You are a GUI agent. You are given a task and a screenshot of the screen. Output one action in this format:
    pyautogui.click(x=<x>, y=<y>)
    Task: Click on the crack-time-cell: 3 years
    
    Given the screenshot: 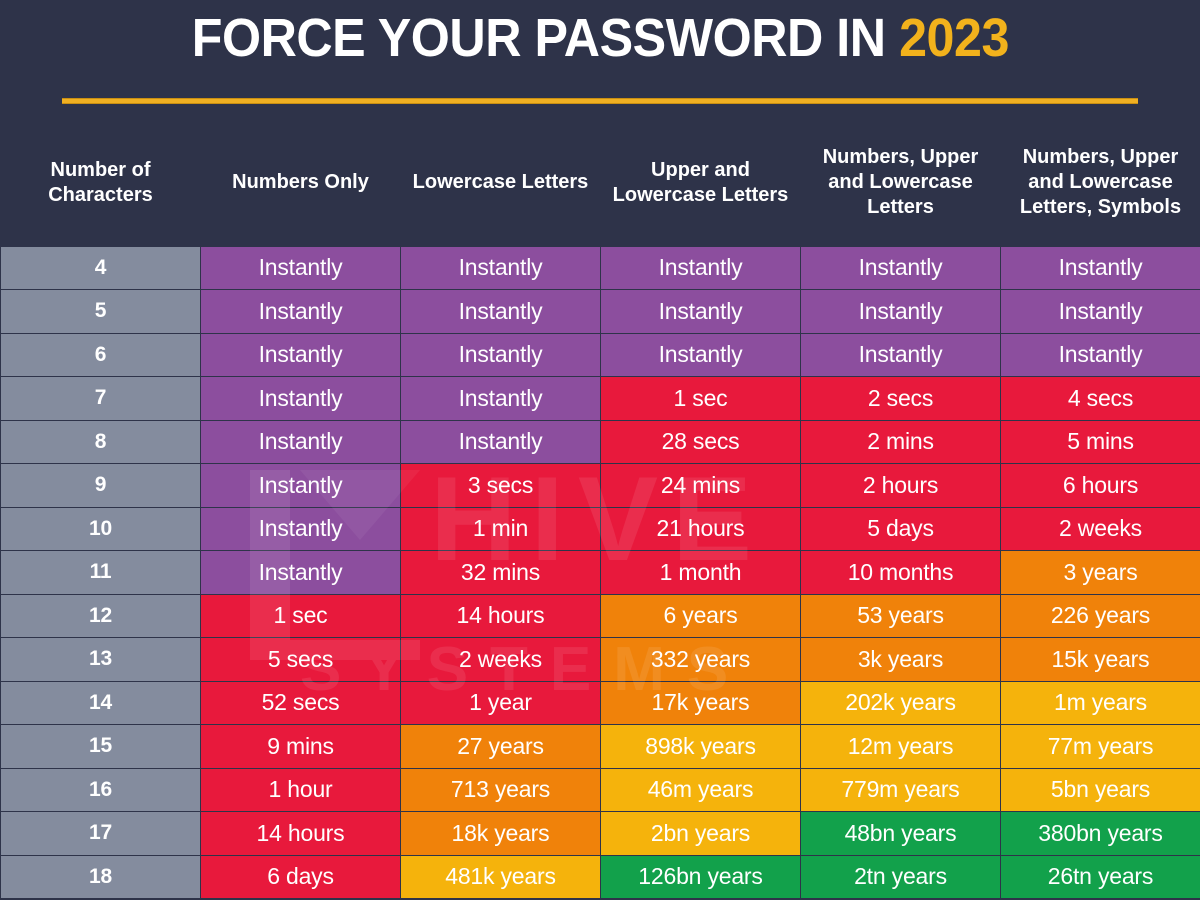 What is the action you would take?
    pyautogui.click(x=1100, y=572)
    